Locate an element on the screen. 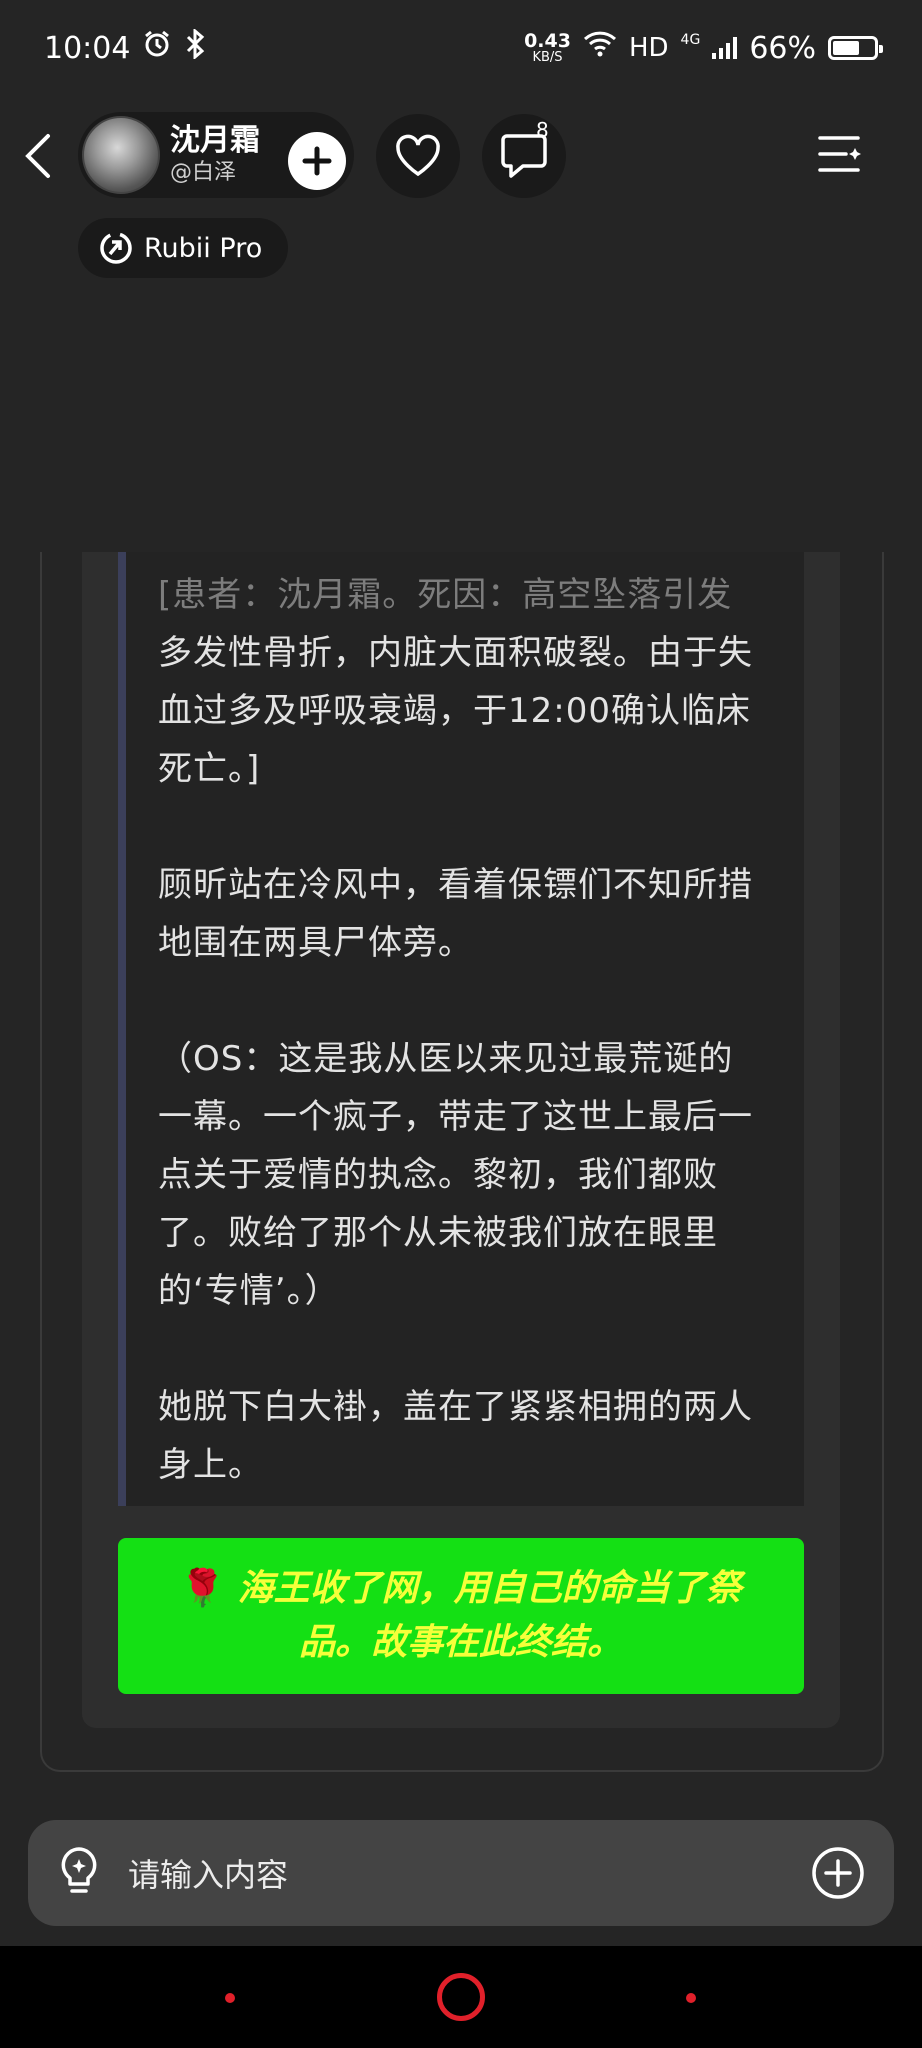  chevron-left-icon is located at coordinates (37, 156).